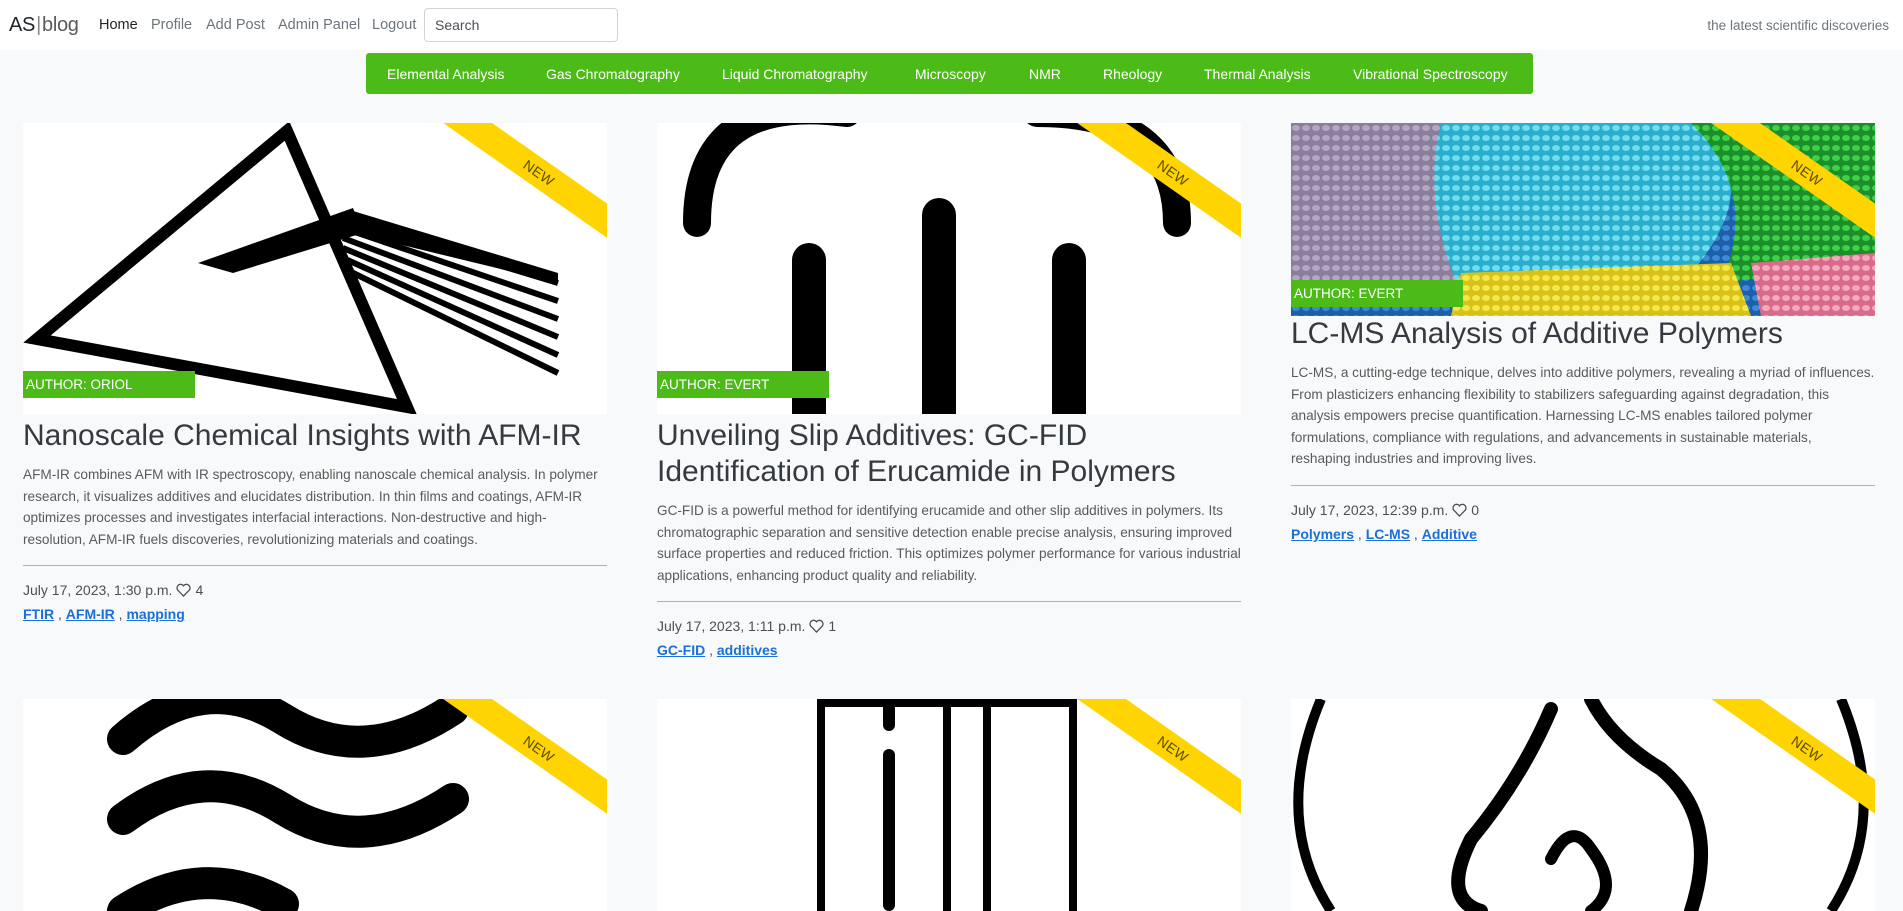 The image size is (1903, 911). I want to click on post-tags: Polymers , LC-MS , Additive, so click(1384, 533).